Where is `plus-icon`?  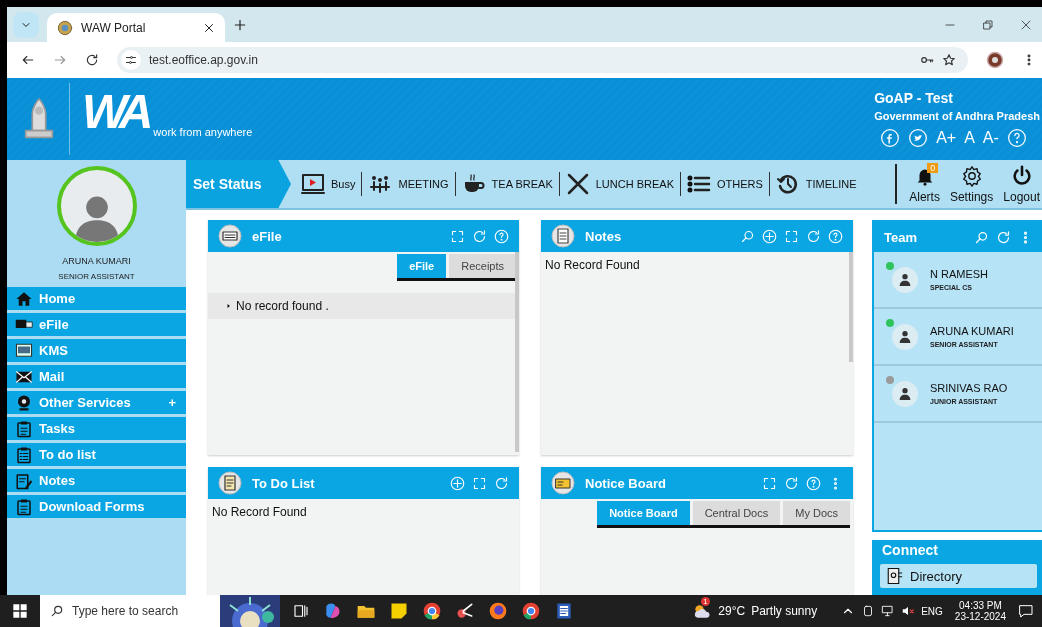 plus-icon is located at coordinates (240, 24).